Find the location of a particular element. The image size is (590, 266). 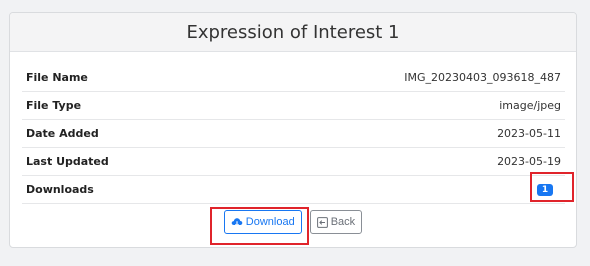

last-updated-label: Last Updated is located at coordinates (67, 161).